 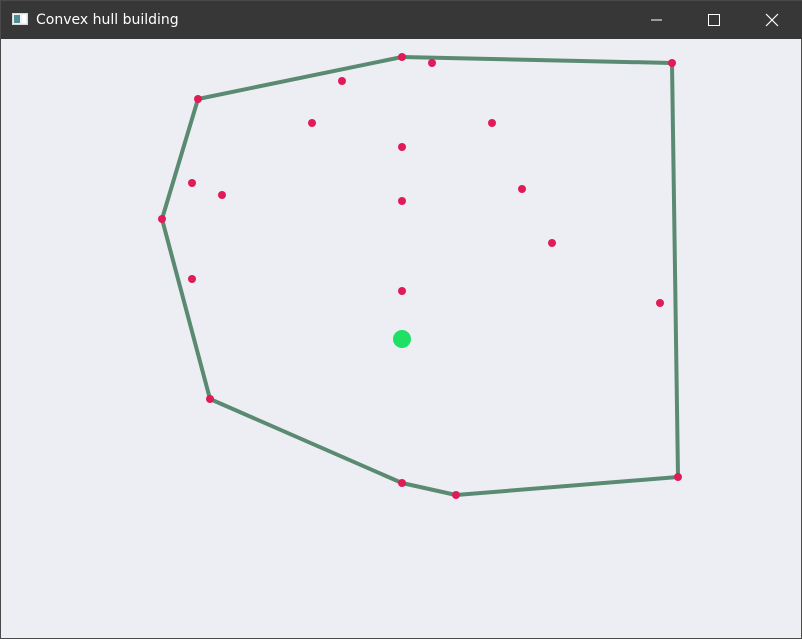 I want to click on center-point, so click(x=402, y=339).